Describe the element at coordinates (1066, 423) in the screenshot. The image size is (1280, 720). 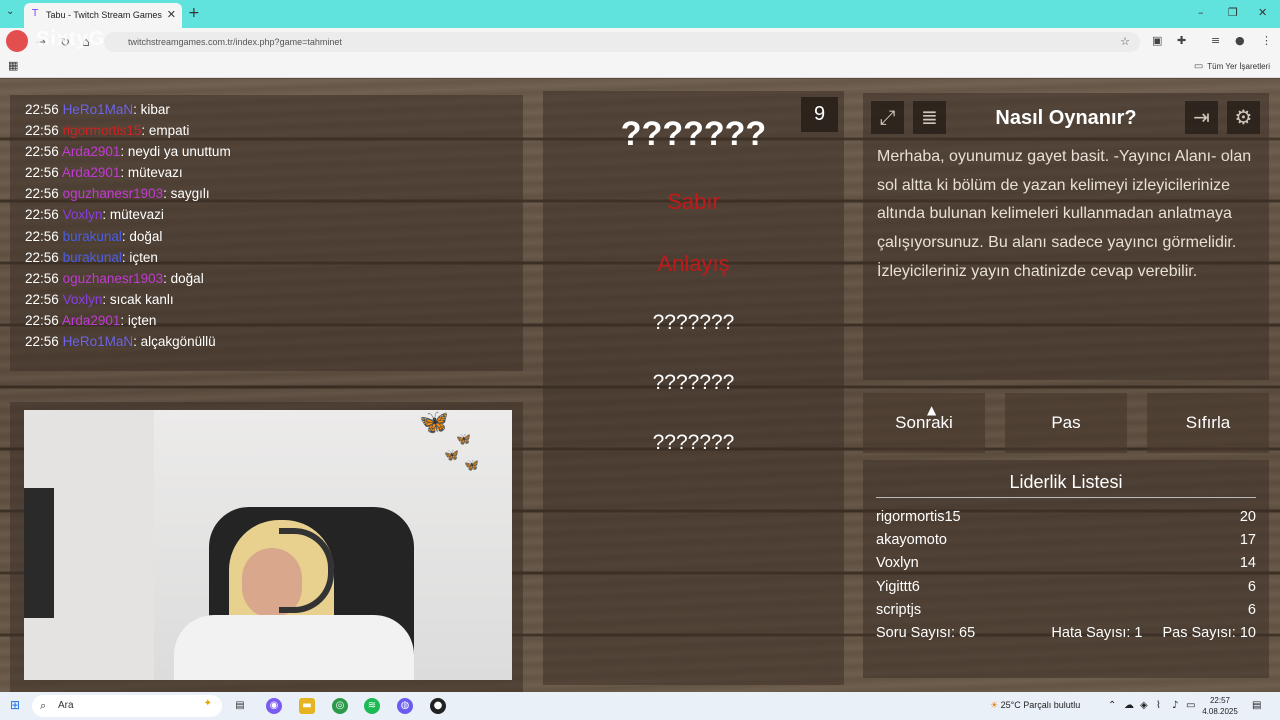
I see `pass-button: Pas` at that location.